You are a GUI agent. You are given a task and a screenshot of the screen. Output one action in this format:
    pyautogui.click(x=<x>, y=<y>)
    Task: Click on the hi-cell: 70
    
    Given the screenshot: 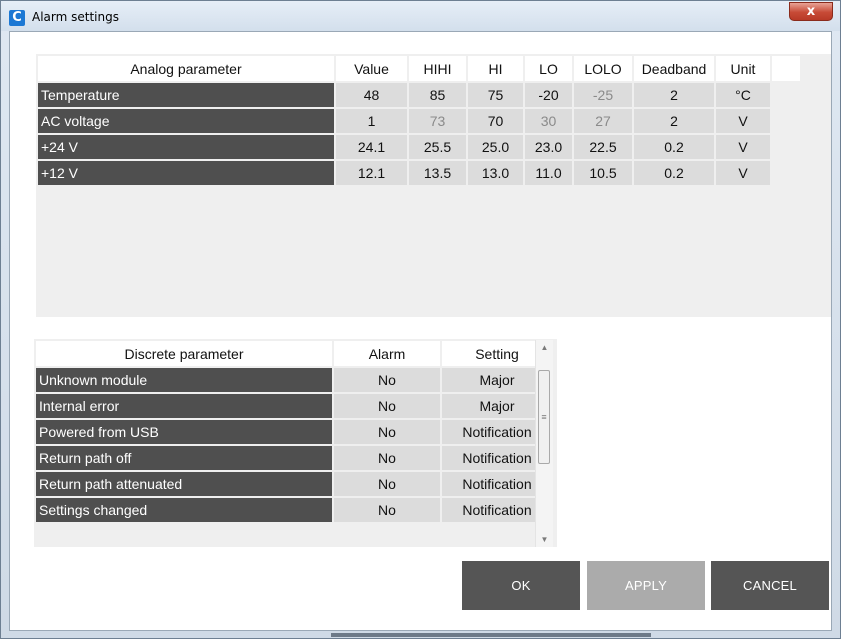 What is the action you would take?
    pyautogui.click(x=495, y=121)
    